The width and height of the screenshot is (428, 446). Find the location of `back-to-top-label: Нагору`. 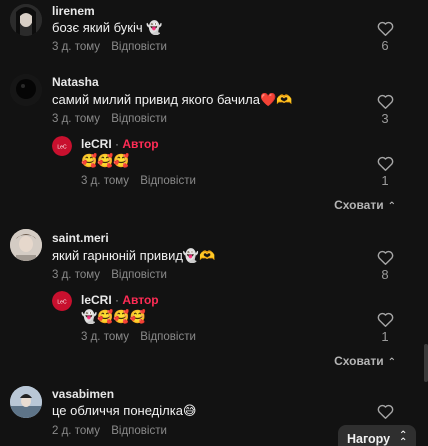

back-to-top-label: Нагору is located at coordinates (369, 439).